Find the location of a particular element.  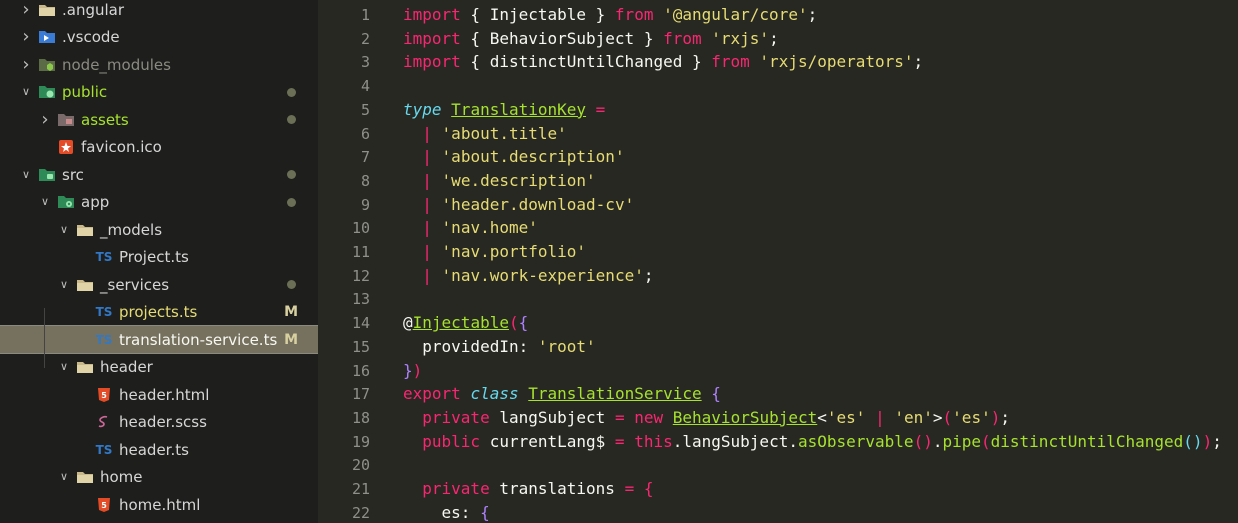

explorer-item-label: src is located at coordinates (73, 174).